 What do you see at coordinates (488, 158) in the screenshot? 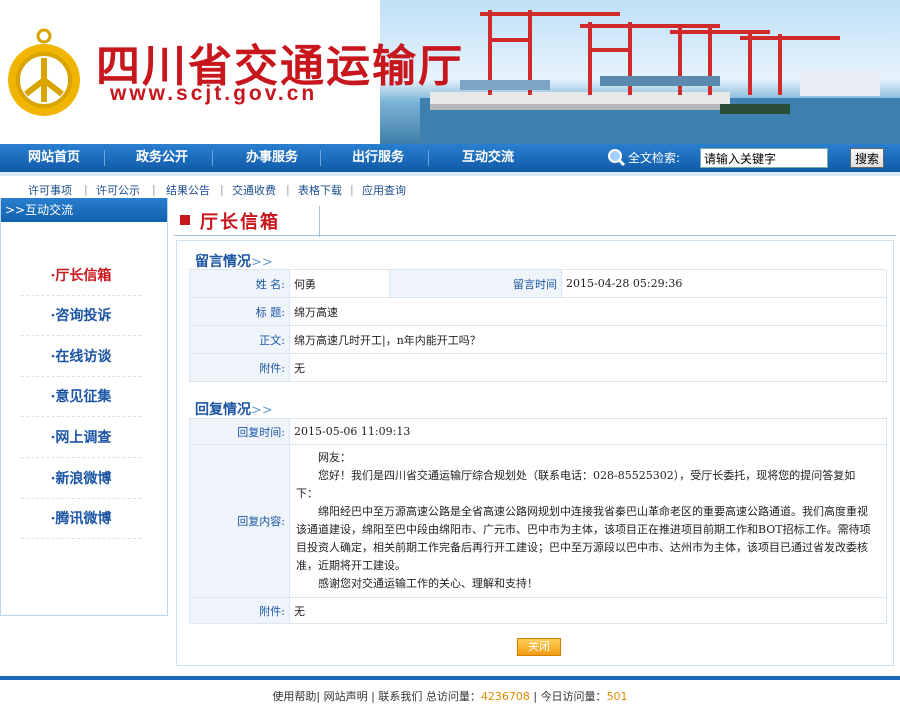
I see `nav-item-interaction: 互动交流` at bounding box center [488, 158].